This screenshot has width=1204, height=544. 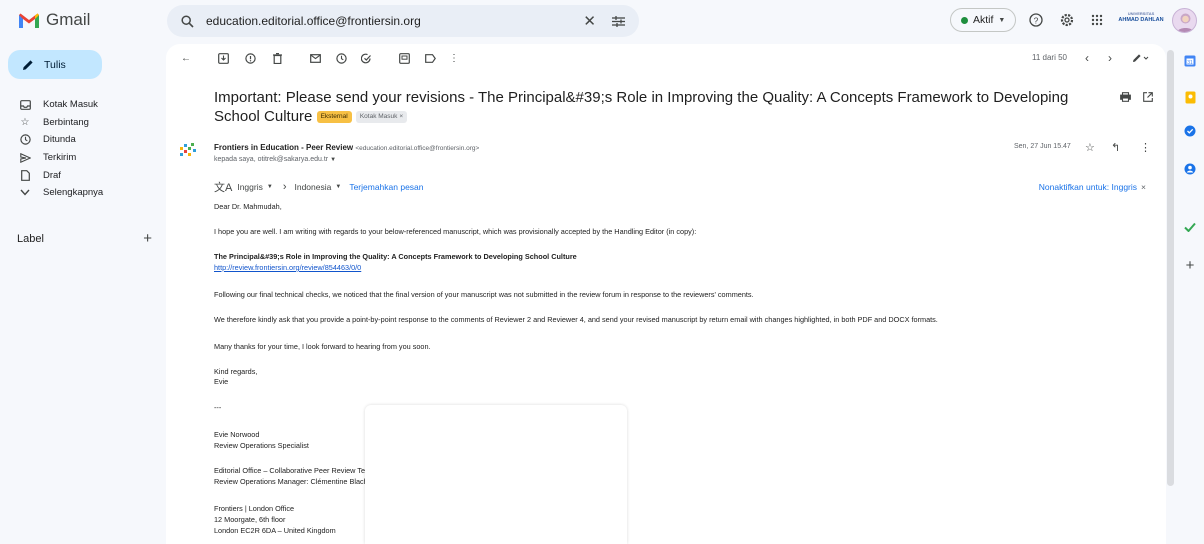 What do you see at coordinates (1049, 57) in the screenshot?
I see `pagination-count: 11 dari 50` at bounding box center [1049, 57].